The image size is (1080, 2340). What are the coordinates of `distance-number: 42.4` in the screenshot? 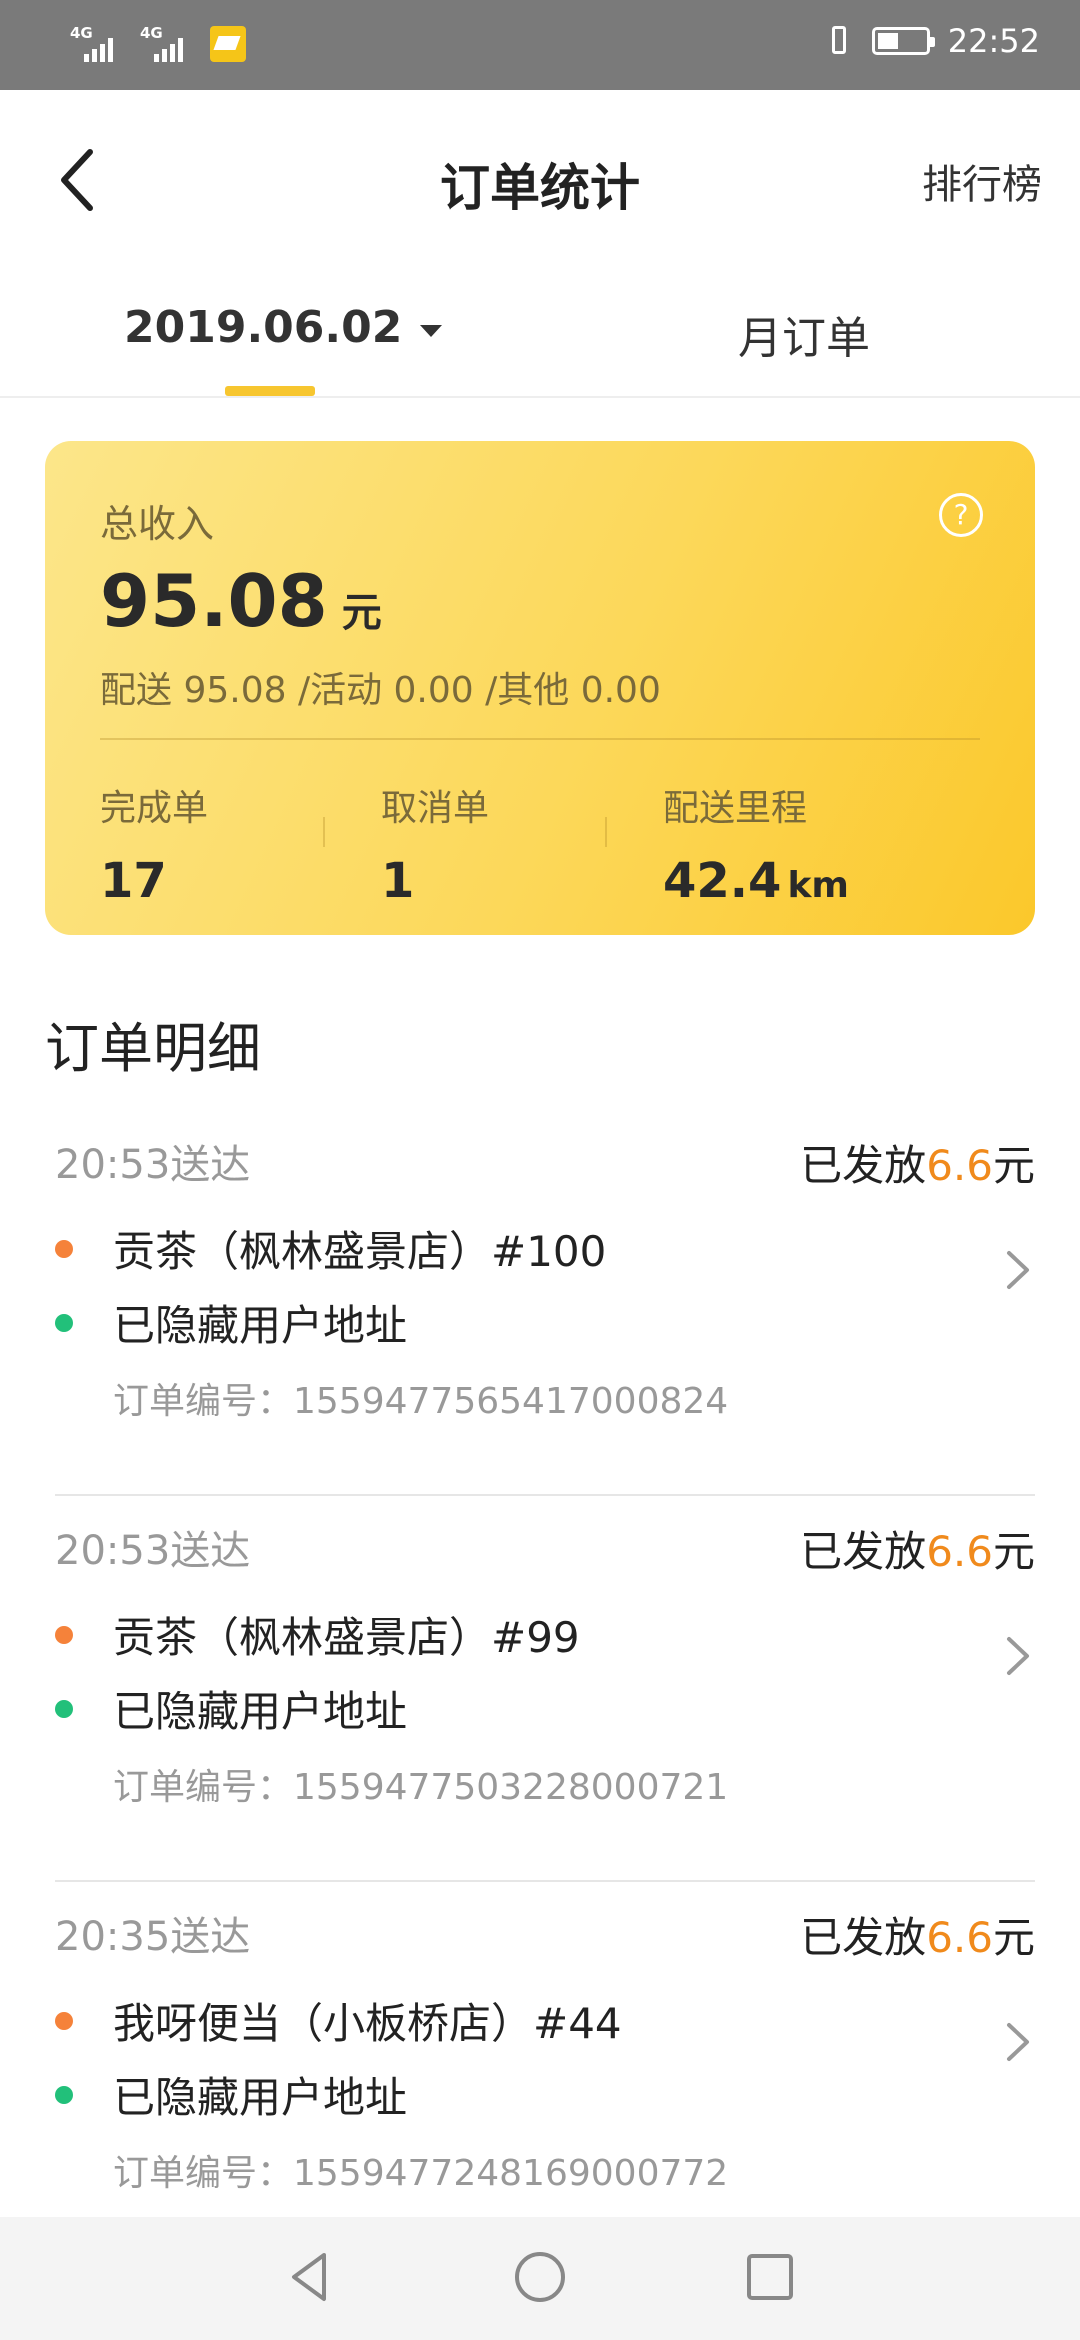 It's located at (722, 881).